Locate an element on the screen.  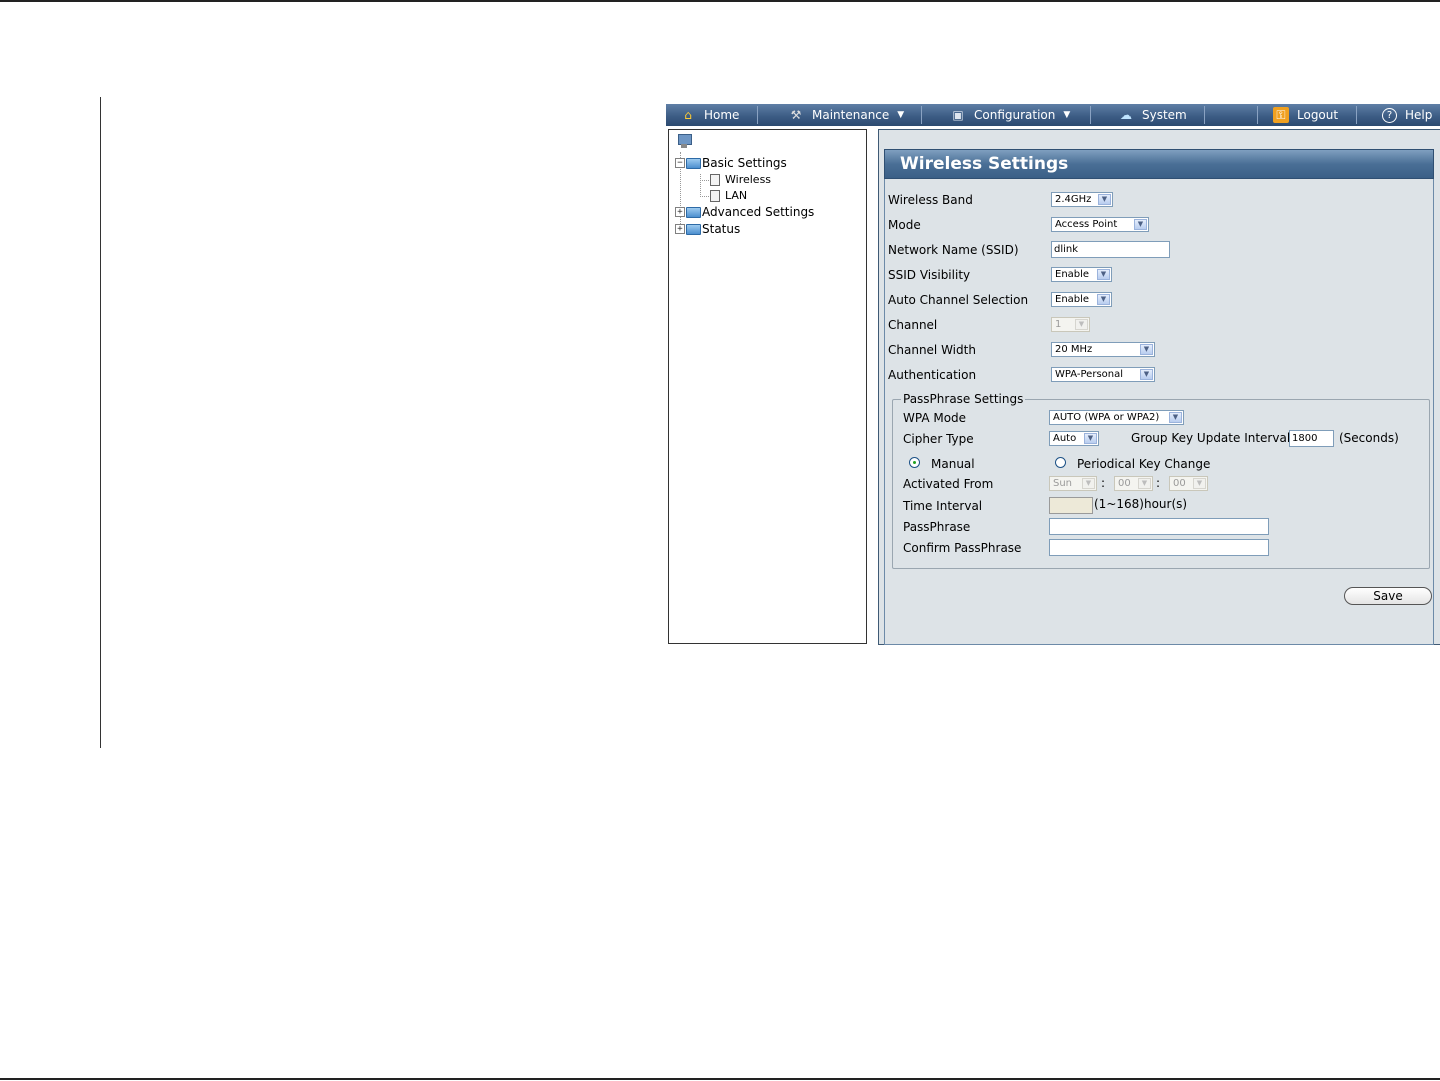
ssid-visibility-value: Enable is located at coordinates (1072, 274).